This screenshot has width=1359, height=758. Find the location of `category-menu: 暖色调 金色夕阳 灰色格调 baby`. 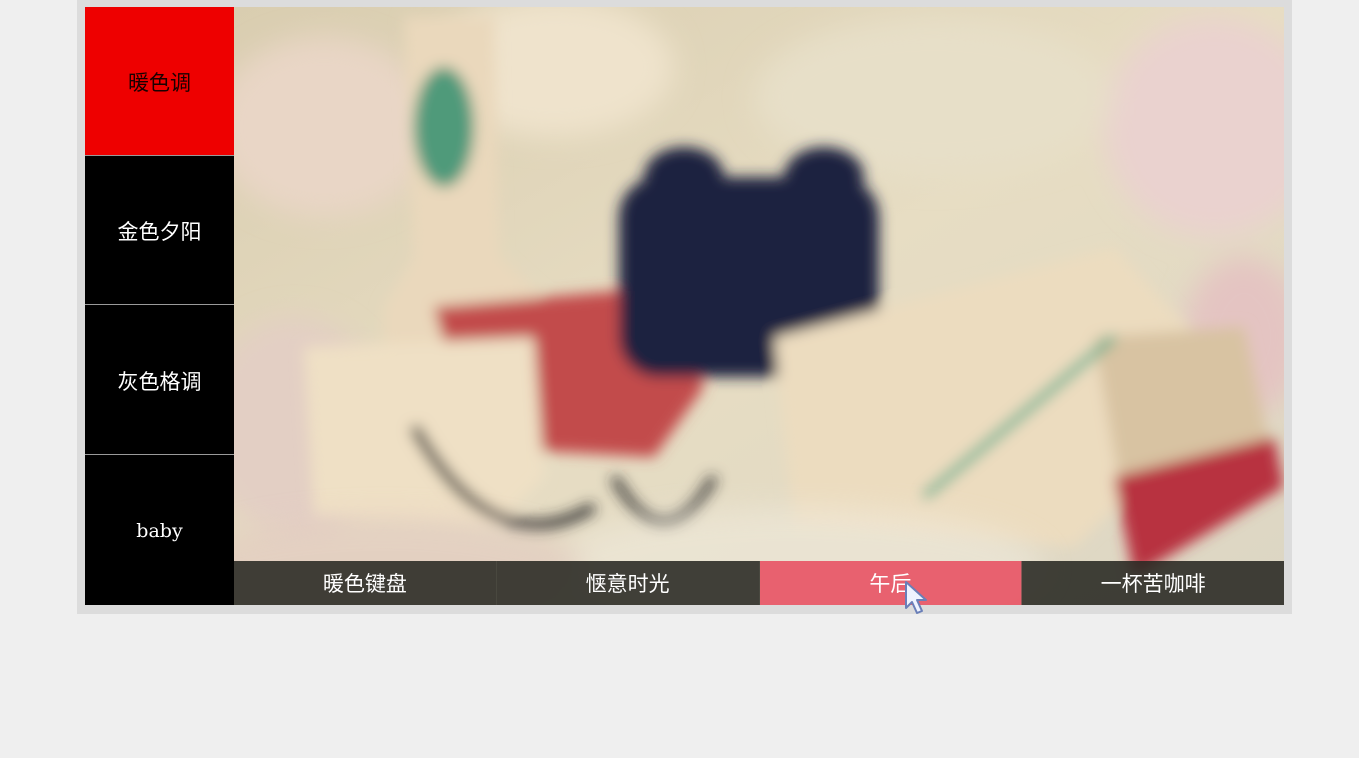

category-menu: 暖色调 金色夕阳 灰色格调 baby is located at coordinates (159, 306).